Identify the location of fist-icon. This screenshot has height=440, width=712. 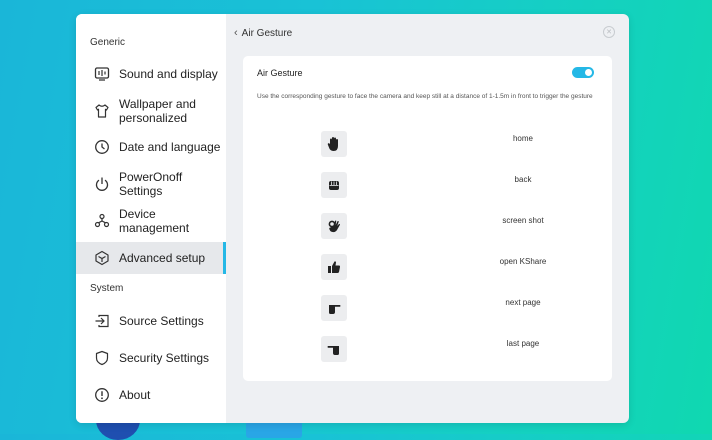
(334, 185).